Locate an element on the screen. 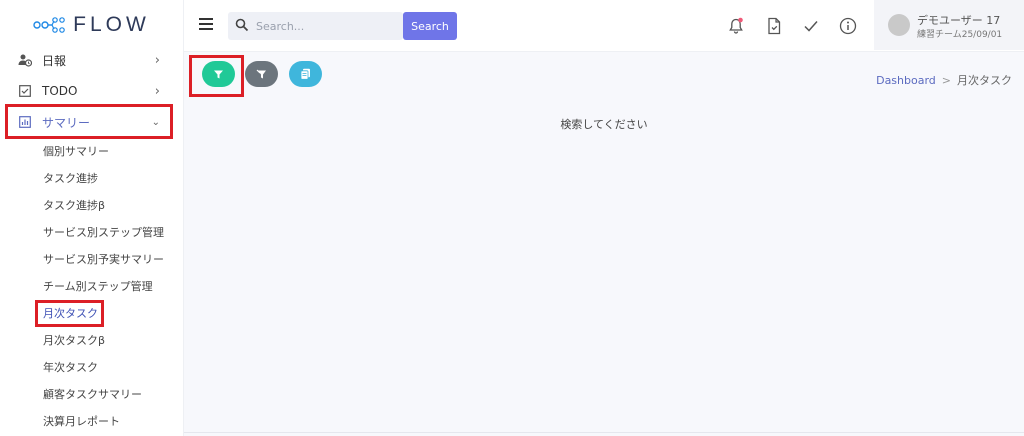  sidebar-item-summary: サマリー ⌄ is located at coordinates (90, 122).